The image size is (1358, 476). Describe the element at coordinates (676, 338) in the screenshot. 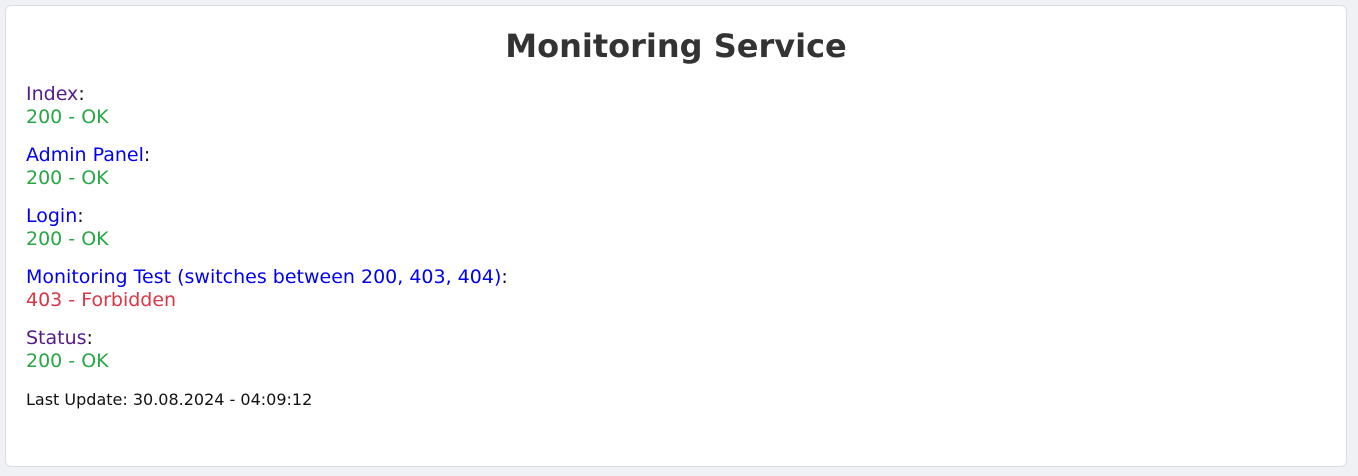

I see `check-label-line: Status:` at that location.